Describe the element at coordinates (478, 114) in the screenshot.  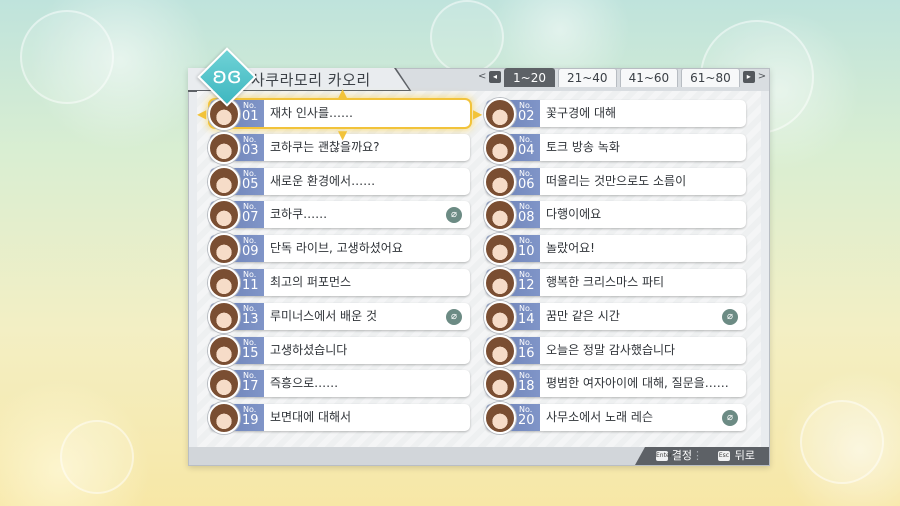
I see `cursor-right-arrow-icon: ▶` at that location.